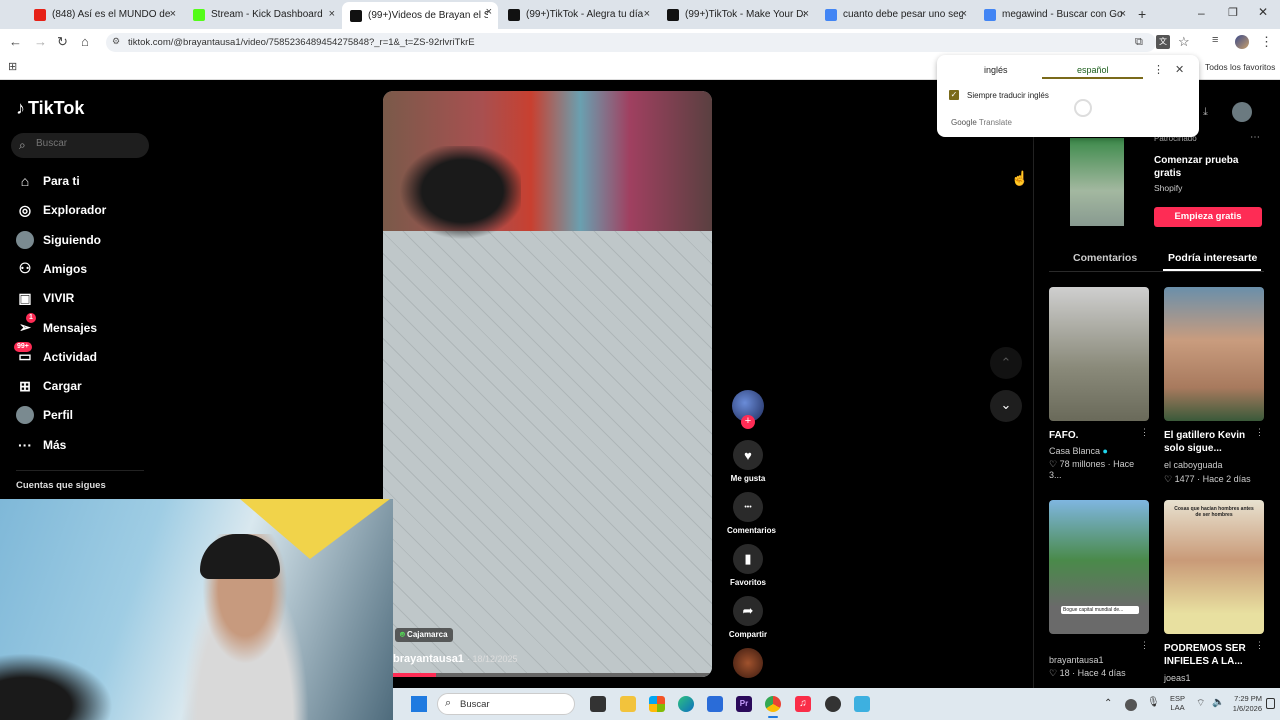 This screenshot has width=1280, height=720. What do you see at coordinates (1105, 258) in the screenshot?
I see `tab-comments: Comentarios` at bounding box center [1105, 258].